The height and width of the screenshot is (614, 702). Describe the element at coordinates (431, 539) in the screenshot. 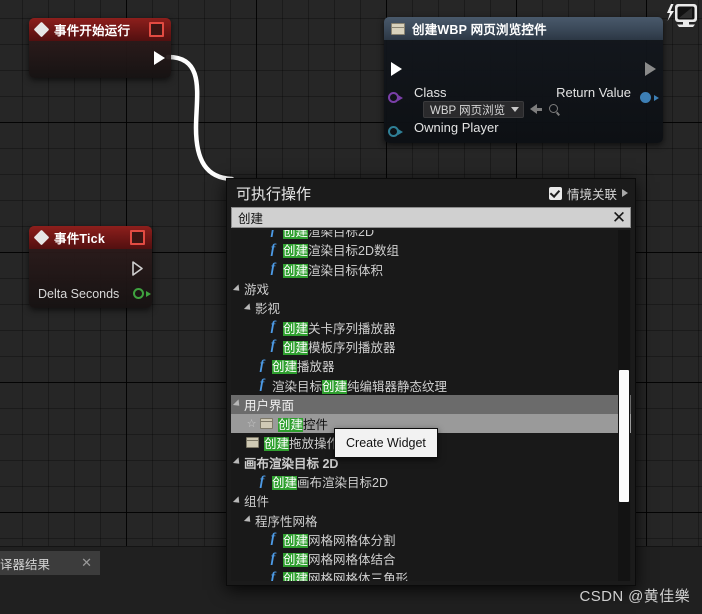

I see `actions-list-item: f 创建网格网格体分割` at that location.